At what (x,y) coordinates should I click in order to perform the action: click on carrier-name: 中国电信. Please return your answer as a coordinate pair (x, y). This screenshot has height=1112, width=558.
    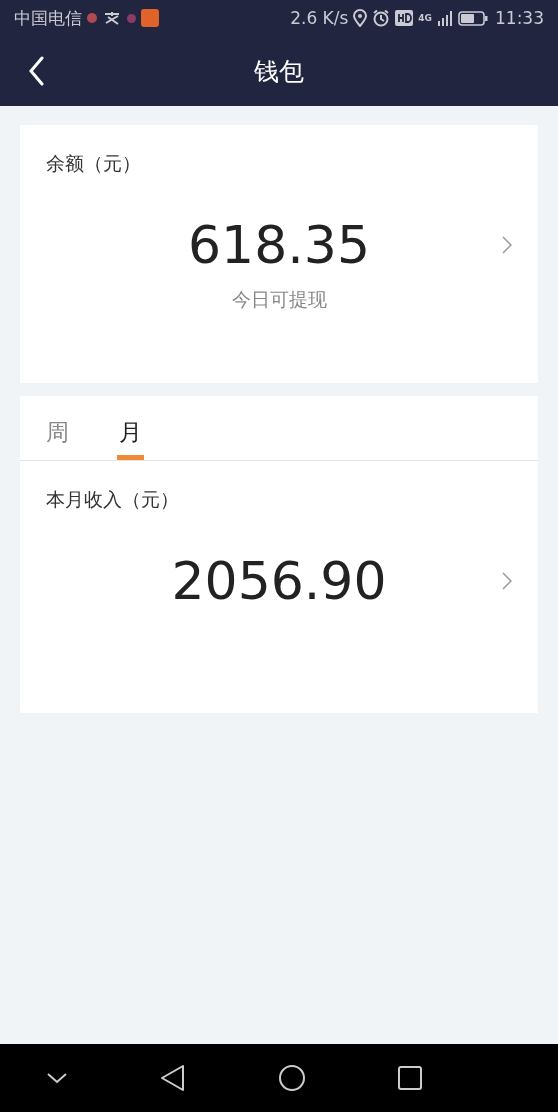
    Looking at the image, I should click on (48, 18).